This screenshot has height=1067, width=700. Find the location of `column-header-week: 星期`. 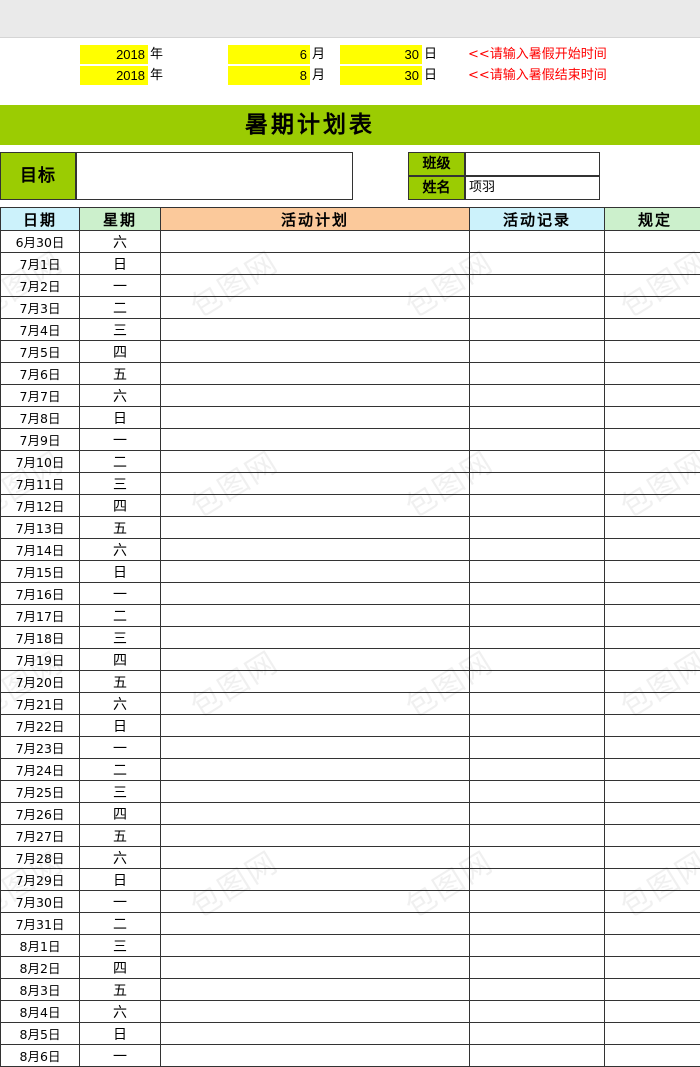

column-header-week: 星期 is located at coordinates (120, 219).